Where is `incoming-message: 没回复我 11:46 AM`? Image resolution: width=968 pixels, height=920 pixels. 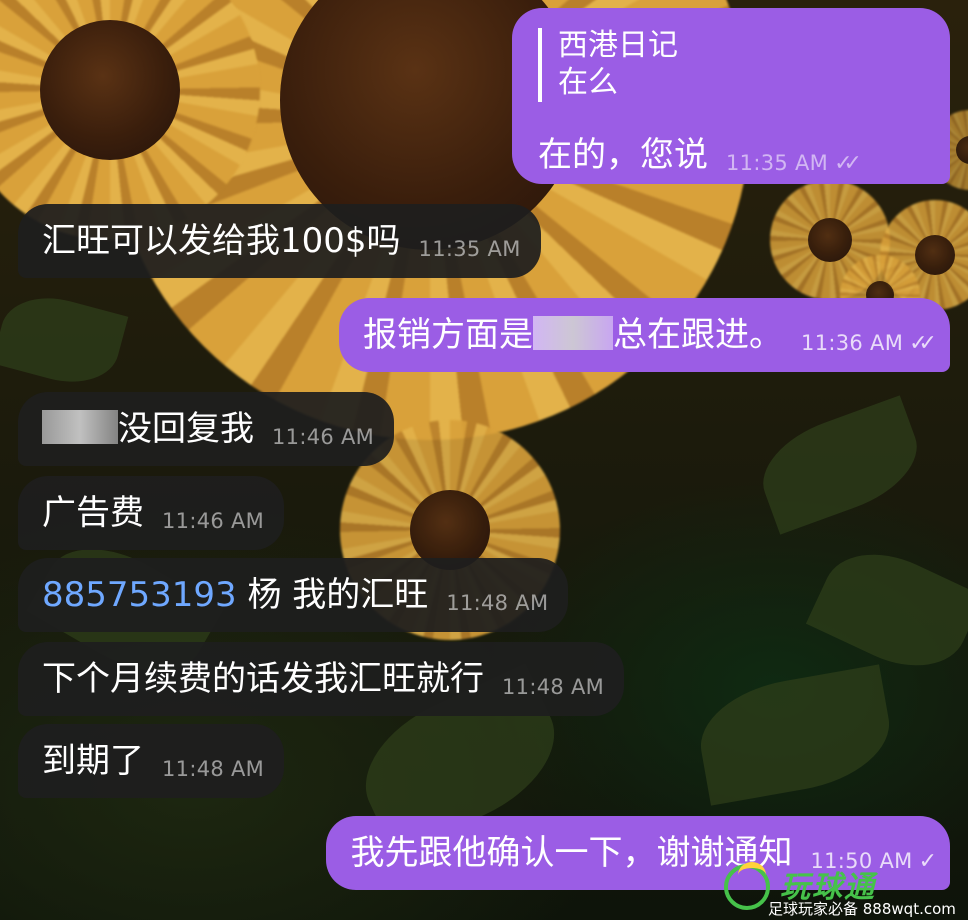
incoming-message: 没回复我 11:46 AM is located at coordinates (206, 429).